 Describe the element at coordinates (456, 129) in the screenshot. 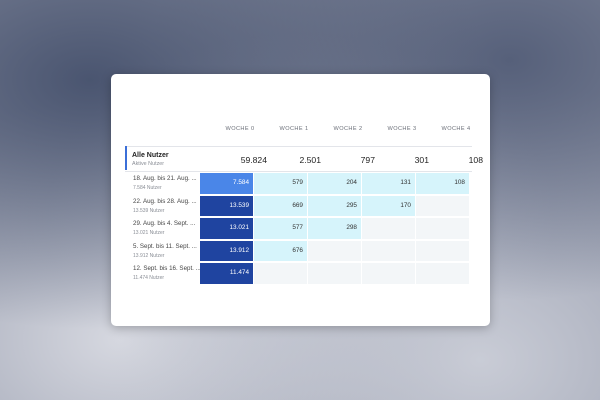

I see `column-header-week-4: WOCHE 4` at that location.